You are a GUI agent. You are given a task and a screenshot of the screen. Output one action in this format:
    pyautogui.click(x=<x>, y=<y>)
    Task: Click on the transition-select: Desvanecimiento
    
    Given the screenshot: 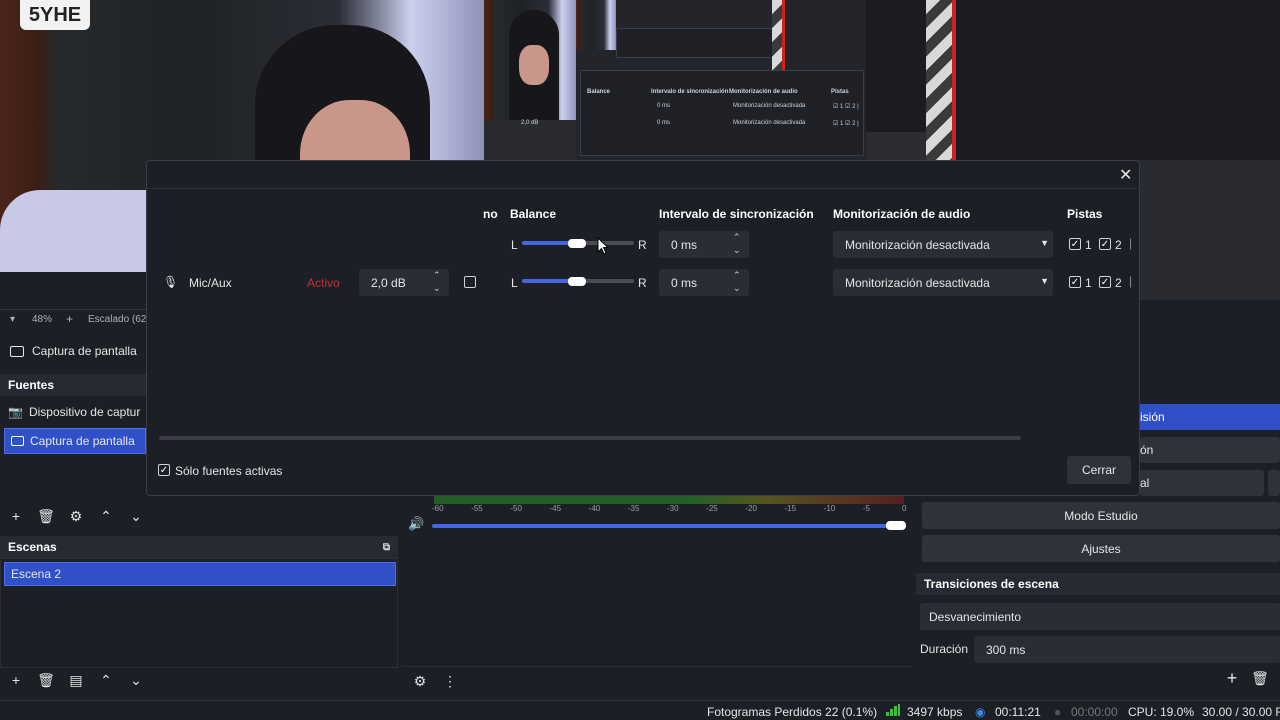 What is the action you would take?
    pyautogui.click(x=1100, y=616)
    